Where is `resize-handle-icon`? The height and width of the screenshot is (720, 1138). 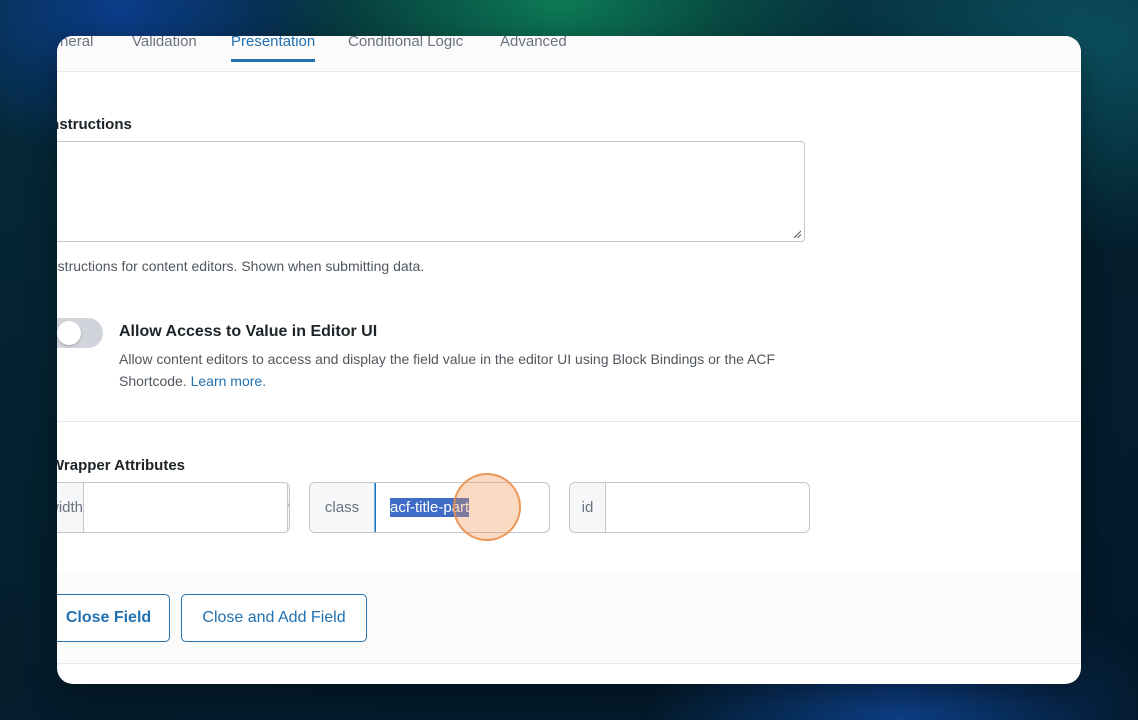 resize-handle-icon is located at coordinates (797, 234).